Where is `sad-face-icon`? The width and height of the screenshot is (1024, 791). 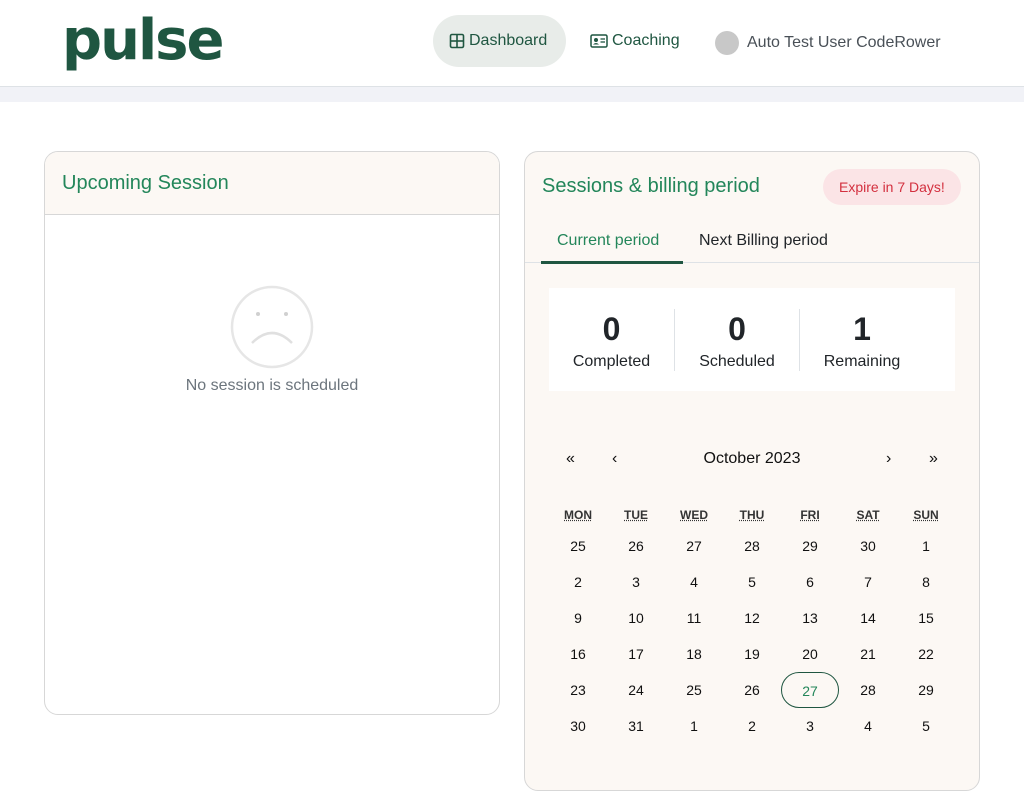
sad-face-icon is located at coordinates (272, 327).